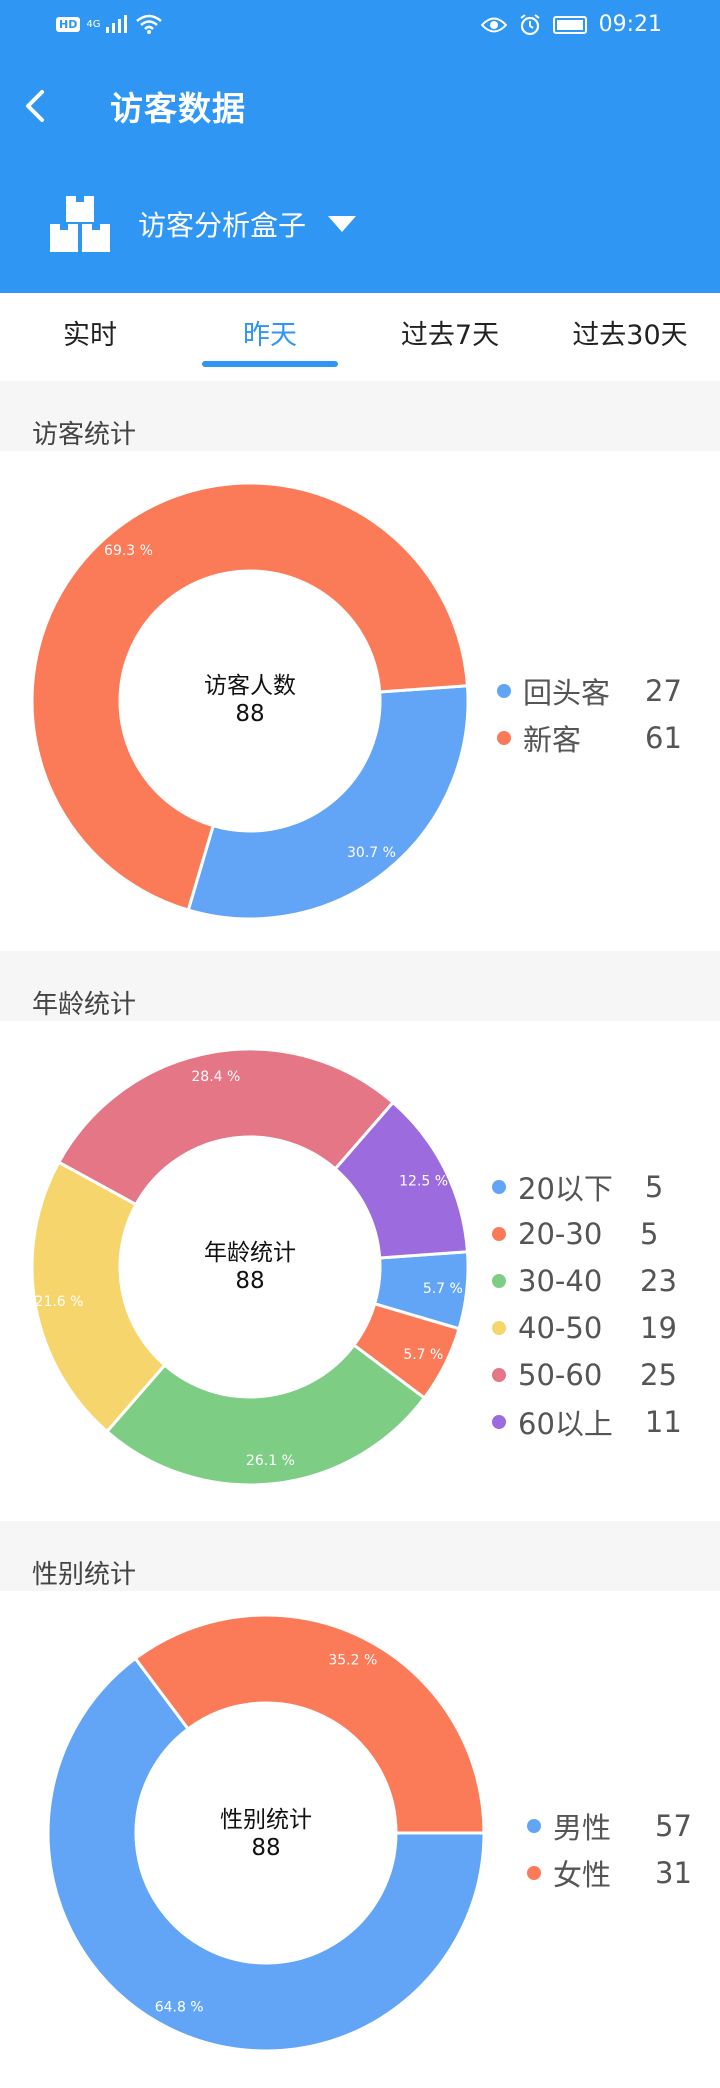 The height and width of the screenshot is (2088, 720). Describe the element at coordinates (250, 700) in the screenshot. I see `visitors-center: 访客人数 88` at that location.